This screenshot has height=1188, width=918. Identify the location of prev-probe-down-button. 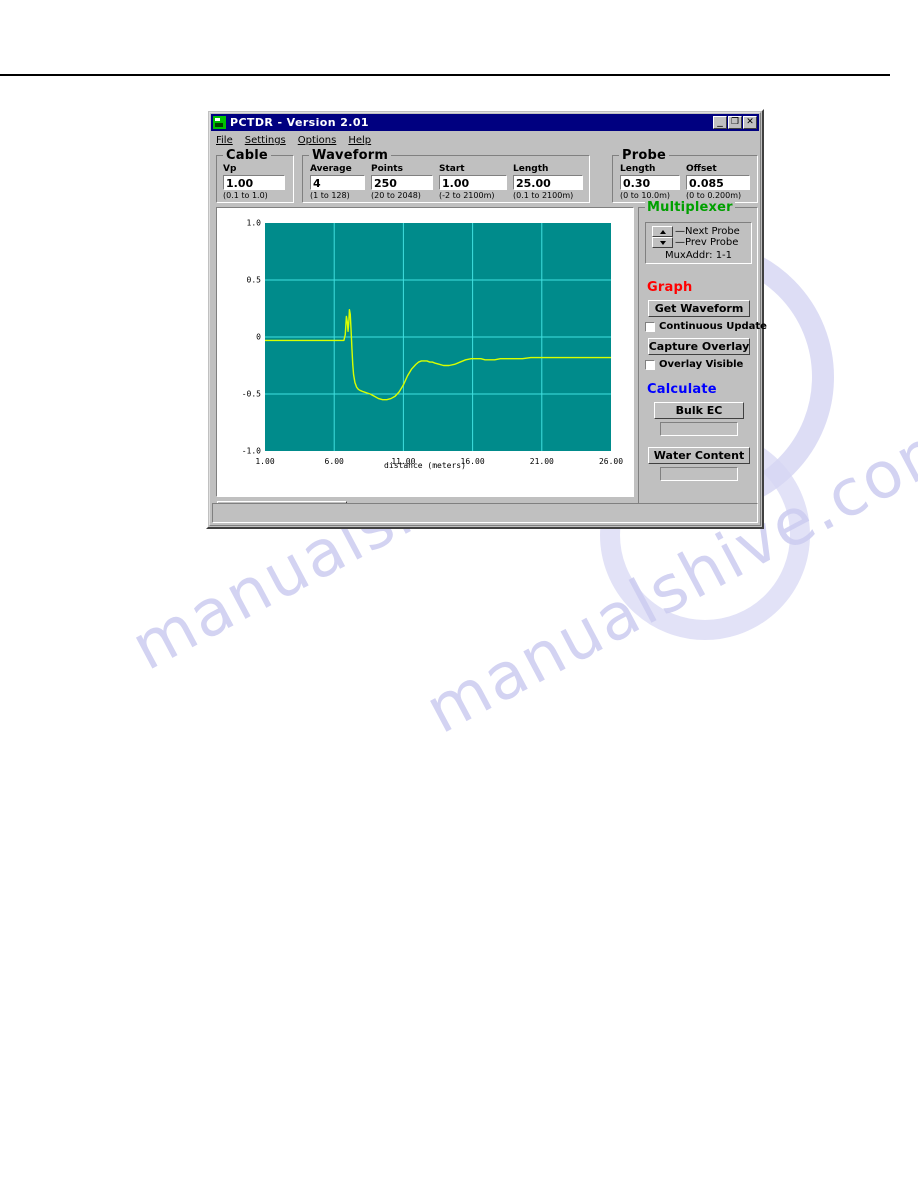
(662, 242).